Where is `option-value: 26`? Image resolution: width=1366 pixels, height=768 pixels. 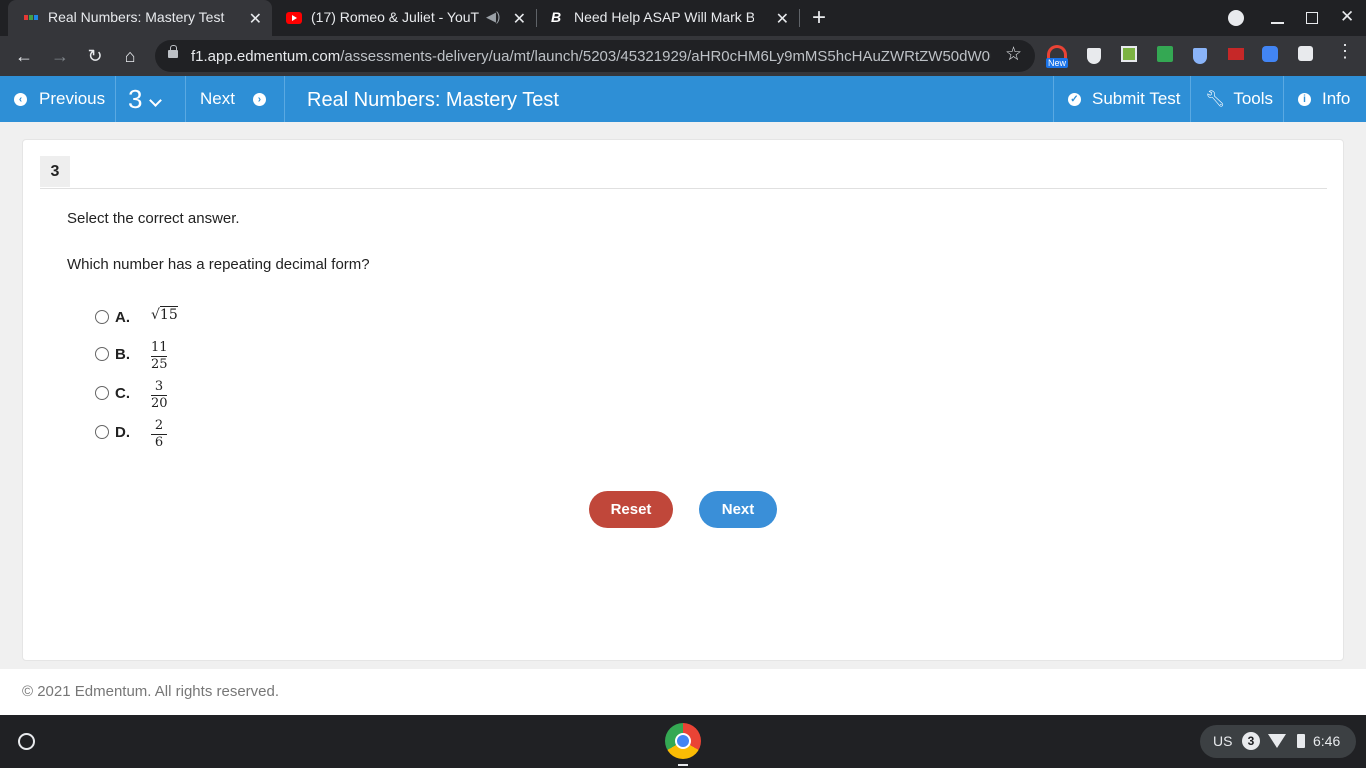
option-value: 26 is located at coordinates (159, 434).